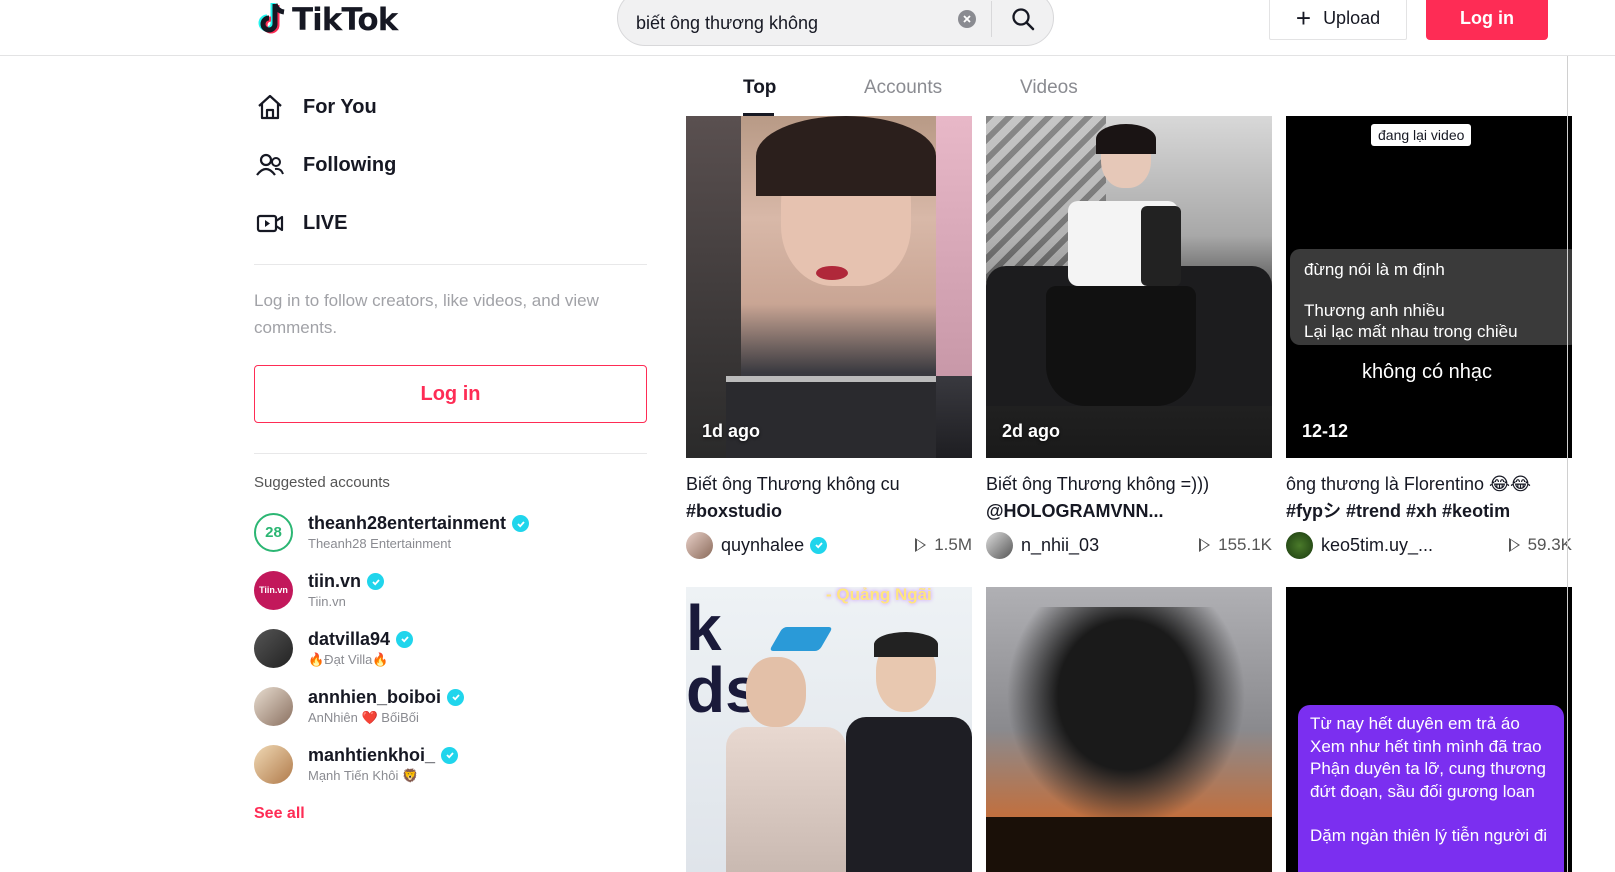 The height and width of the screenshot is (872, 1615). I want to click on video-thumbnail, so click(1129, 729).